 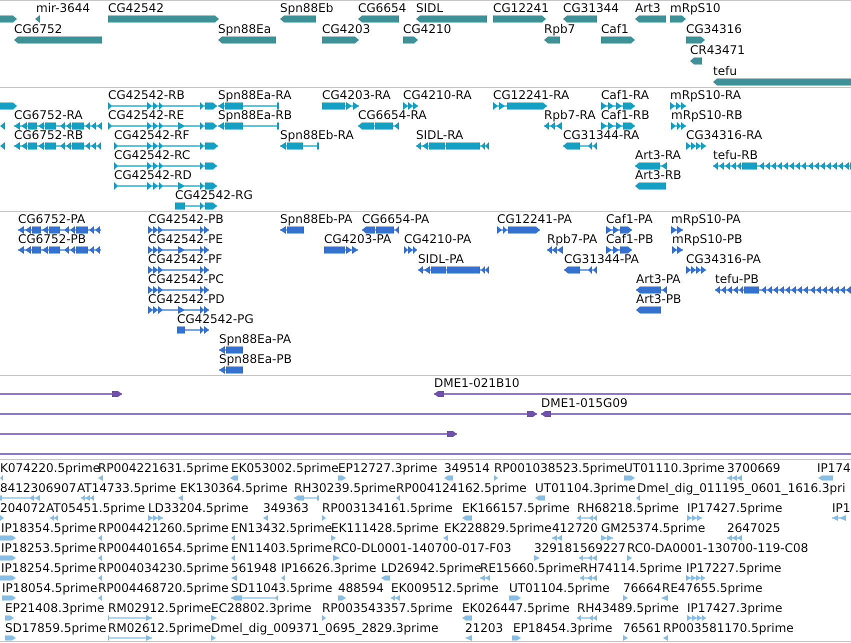 What do you see at coordinates (425, 453) in the screenshot?
I see `clone-line` at bounding box center [425, 453].